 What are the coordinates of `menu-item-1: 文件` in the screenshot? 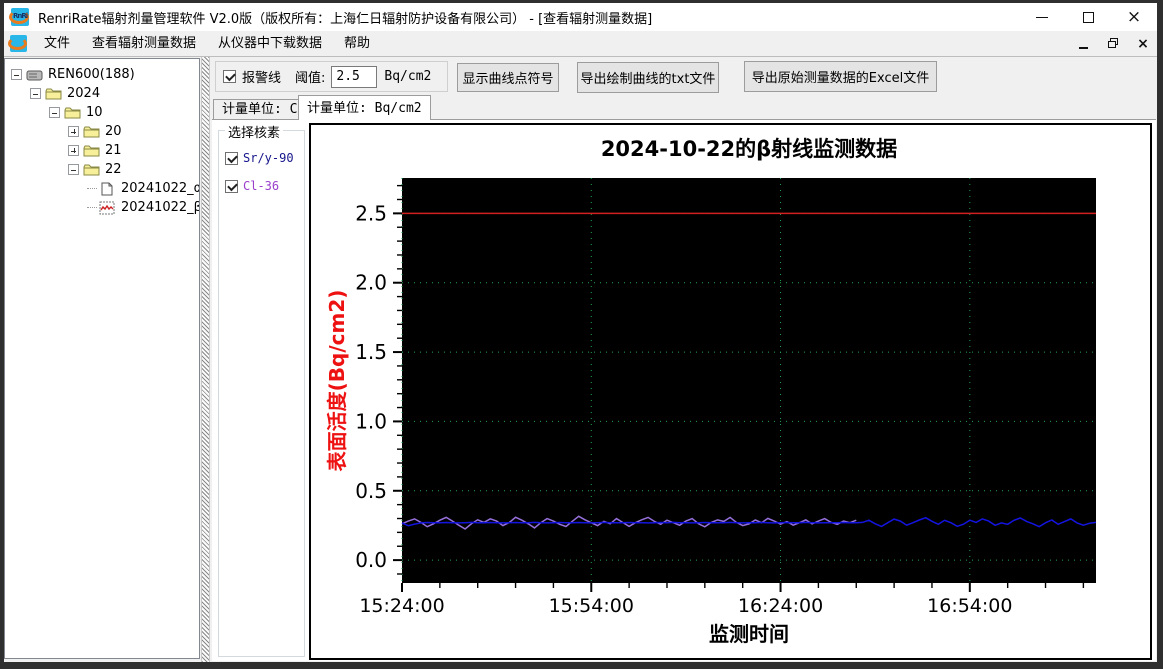 It's located at (57, 44).